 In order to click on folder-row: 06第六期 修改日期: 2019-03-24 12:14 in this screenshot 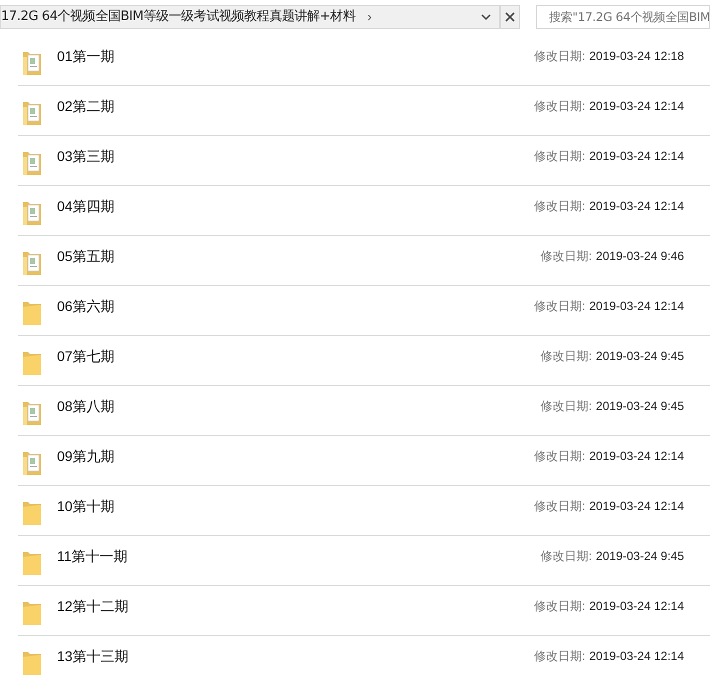, I will do `click(364, 311)`.